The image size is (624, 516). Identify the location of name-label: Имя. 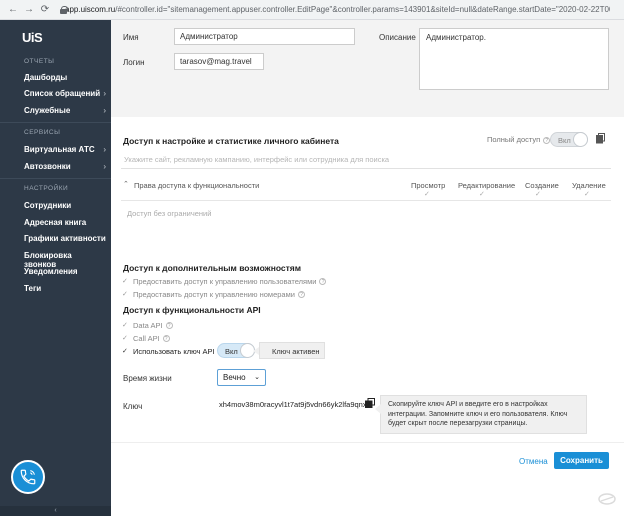
(131, 37).